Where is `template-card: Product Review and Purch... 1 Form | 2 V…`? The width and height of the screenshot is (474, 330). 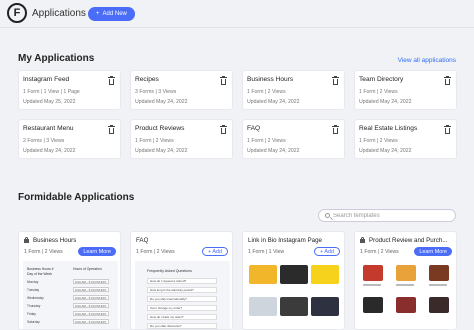 template-card: Product Review and Purch... 1 Form | 2 V… is located at coordinates (405, 280).